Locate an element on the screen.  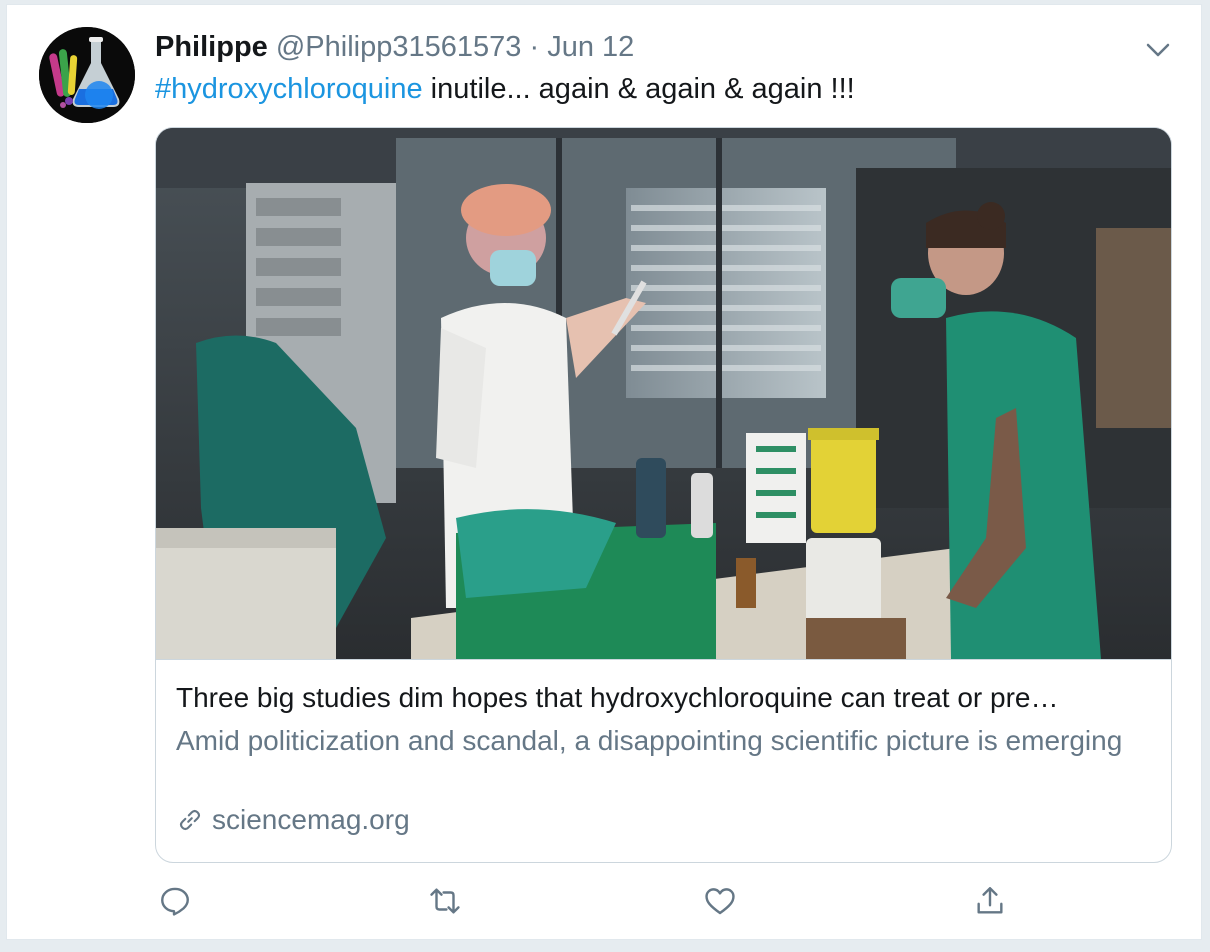
share-button is located at coordinates (990, 901).